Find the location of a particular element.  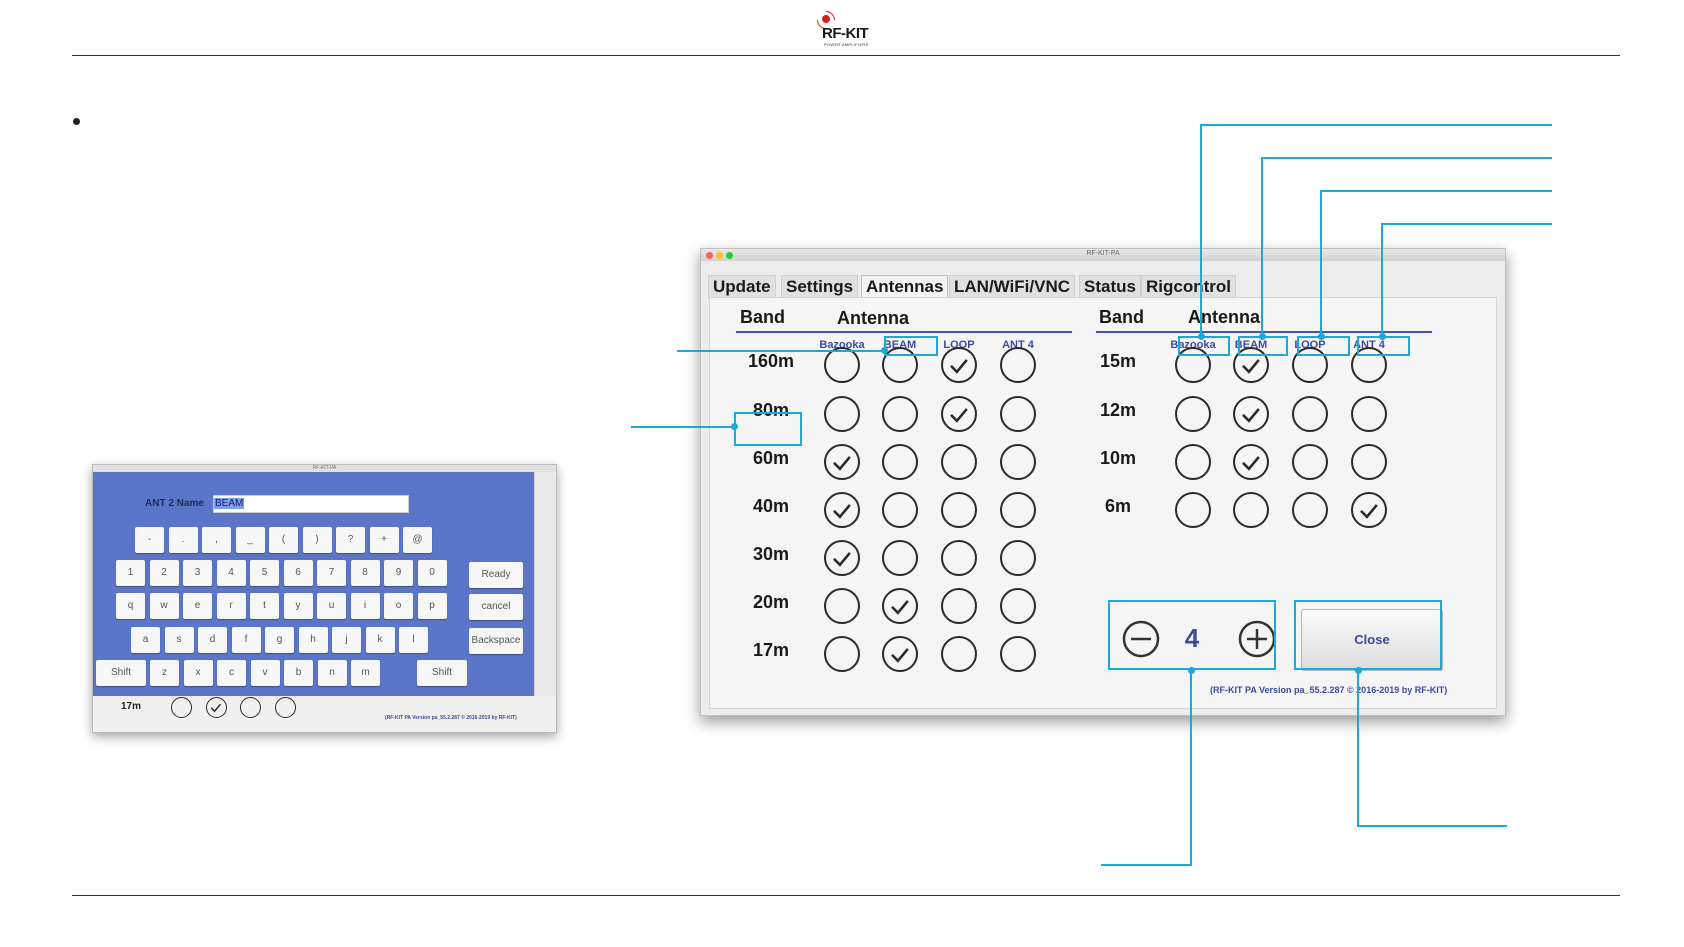

key-9: 9 is located at coordinates (398, 573).